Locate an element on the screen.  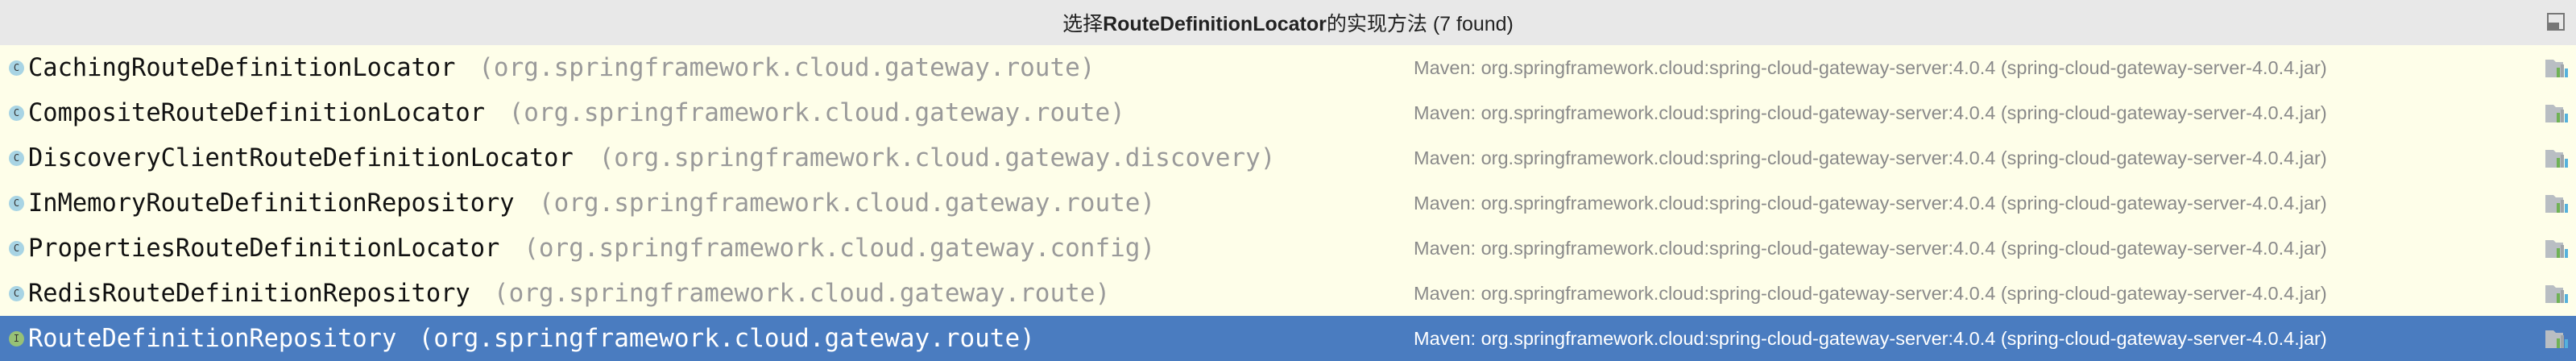
popup-header: 选择RouteDefinitionLocator的实现方法 (7 found) is located at coordinates (1288, 22).